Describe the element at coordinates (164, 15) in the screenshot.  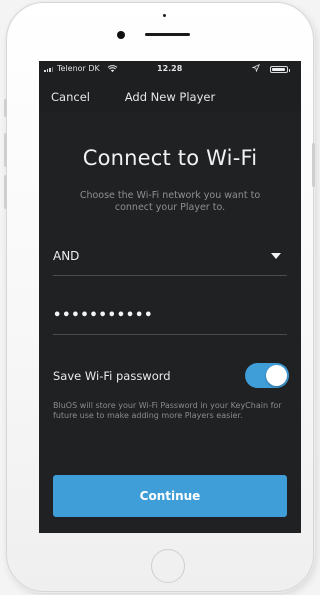
I see `proximity-sensor` at that location.